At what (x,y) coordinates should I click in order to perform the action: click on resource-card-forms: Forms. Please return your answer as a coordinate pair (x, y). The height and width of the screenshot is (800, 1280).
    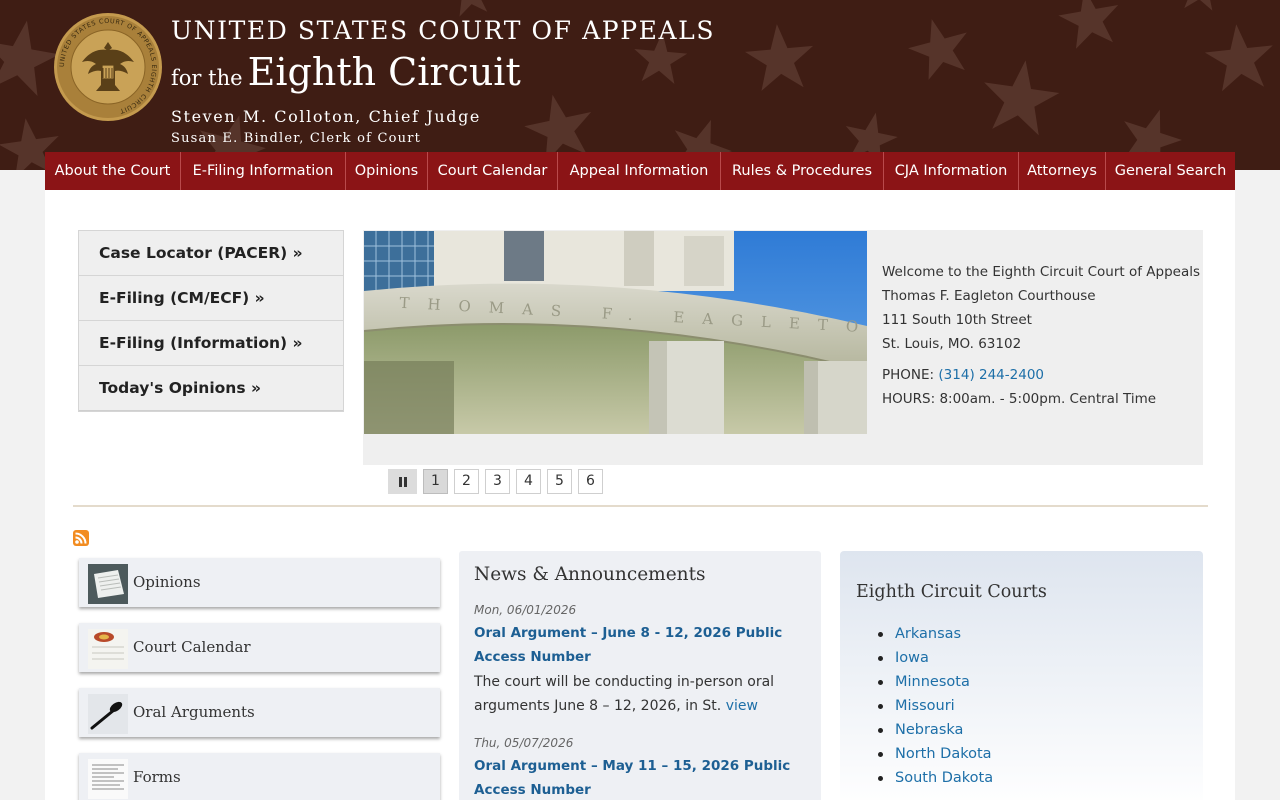
    Looking at the image, I should click on (259, 776).